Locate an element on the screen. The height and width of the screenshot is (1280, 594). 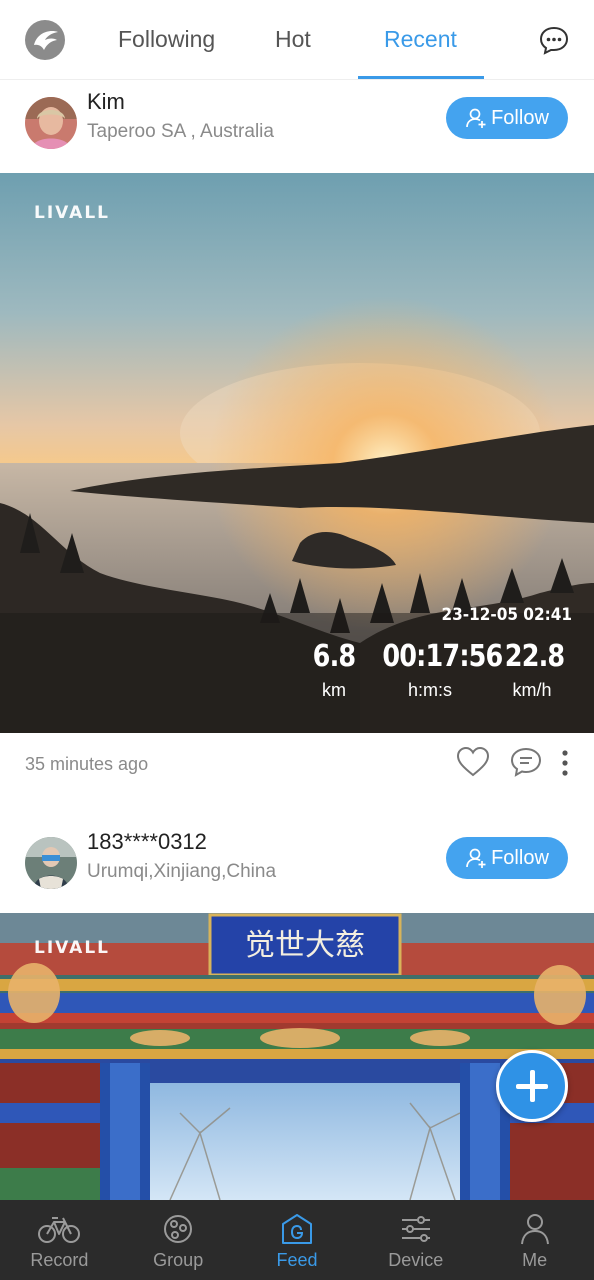
nav-feed: Feed is located at coordinates (297, 1240).